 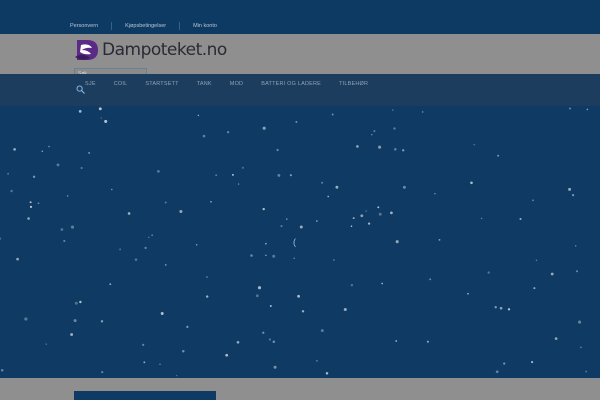 I want to click on nav-item-coil: COIL, so click(x=121, y=84).